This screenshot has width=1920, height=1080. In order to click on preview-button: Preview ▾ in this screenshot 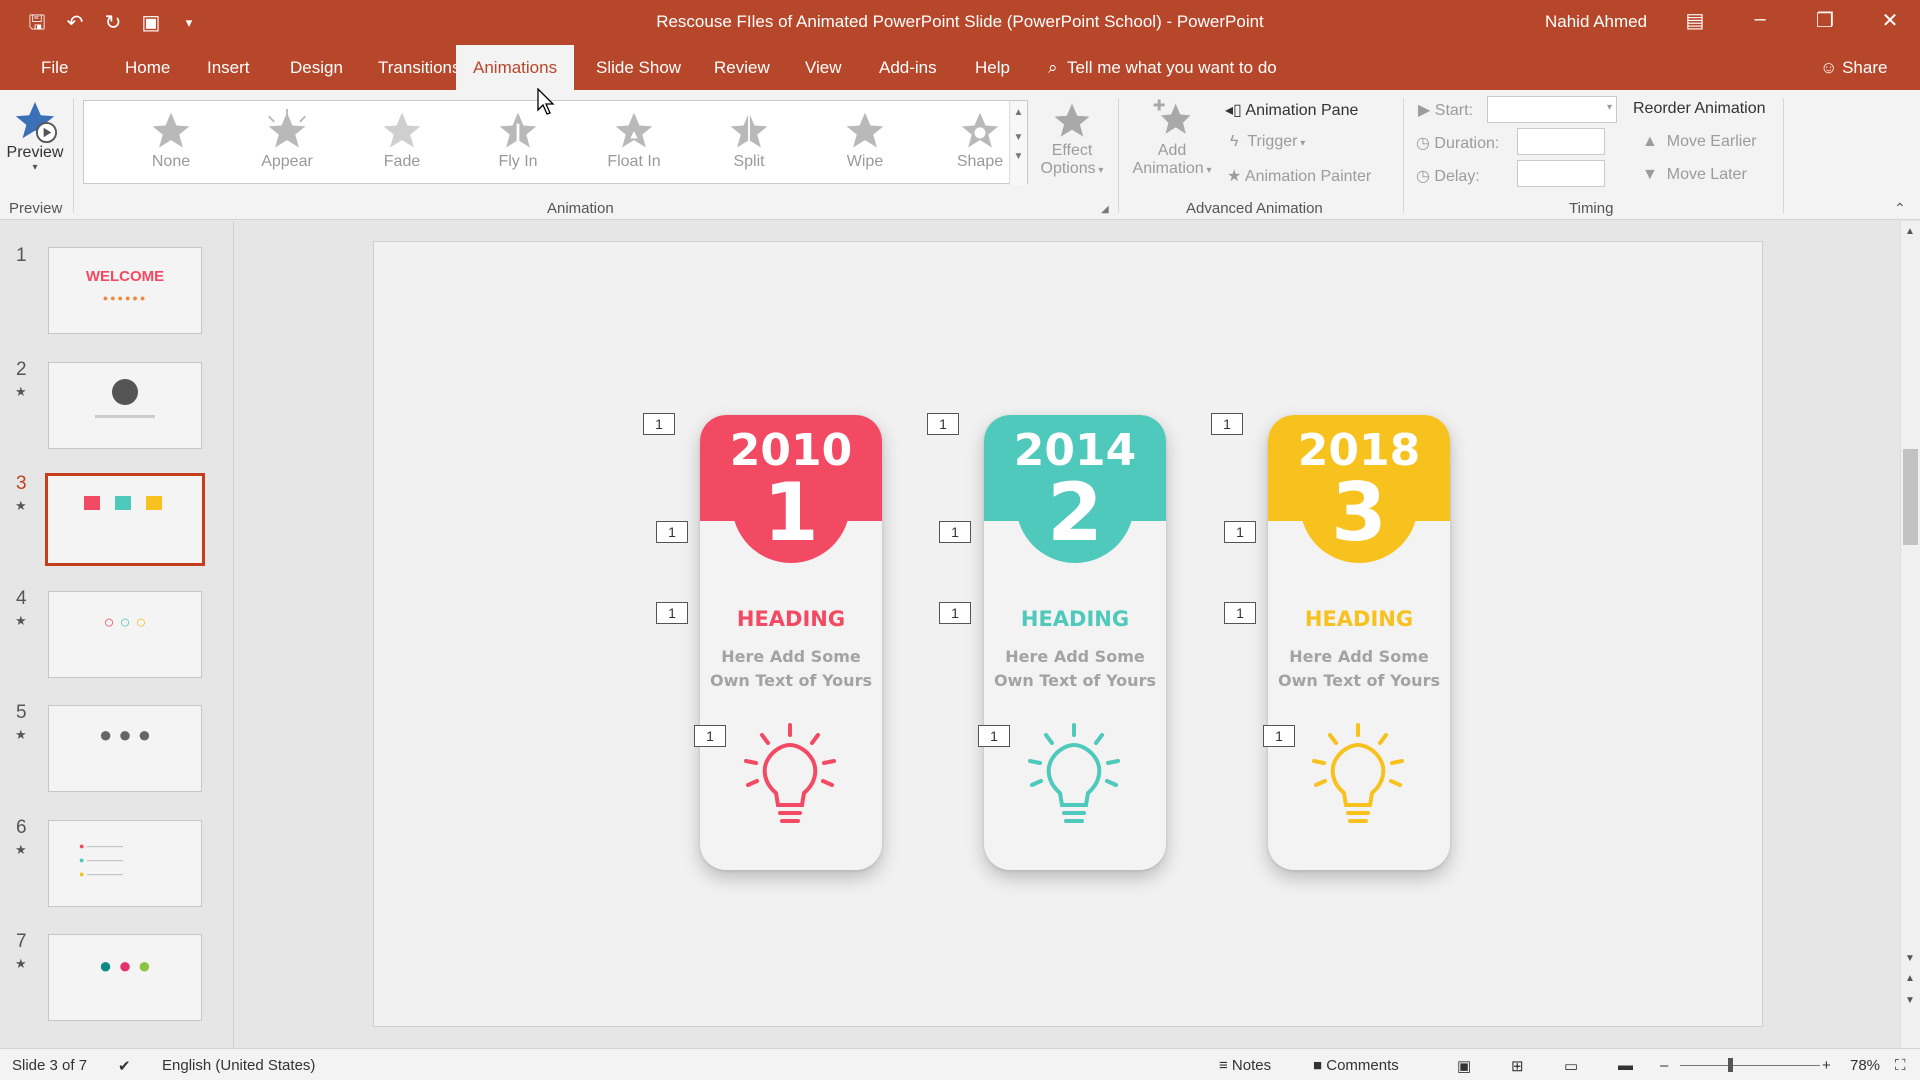, I will do `click(35, 145)`.